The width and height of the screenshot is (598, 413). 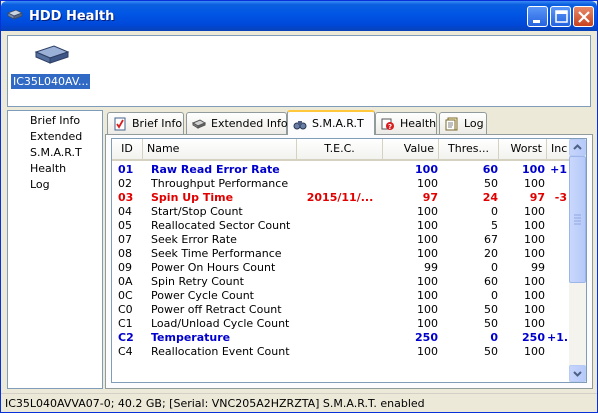 I want to click on maximize-icon, so click(x=561, y=16).